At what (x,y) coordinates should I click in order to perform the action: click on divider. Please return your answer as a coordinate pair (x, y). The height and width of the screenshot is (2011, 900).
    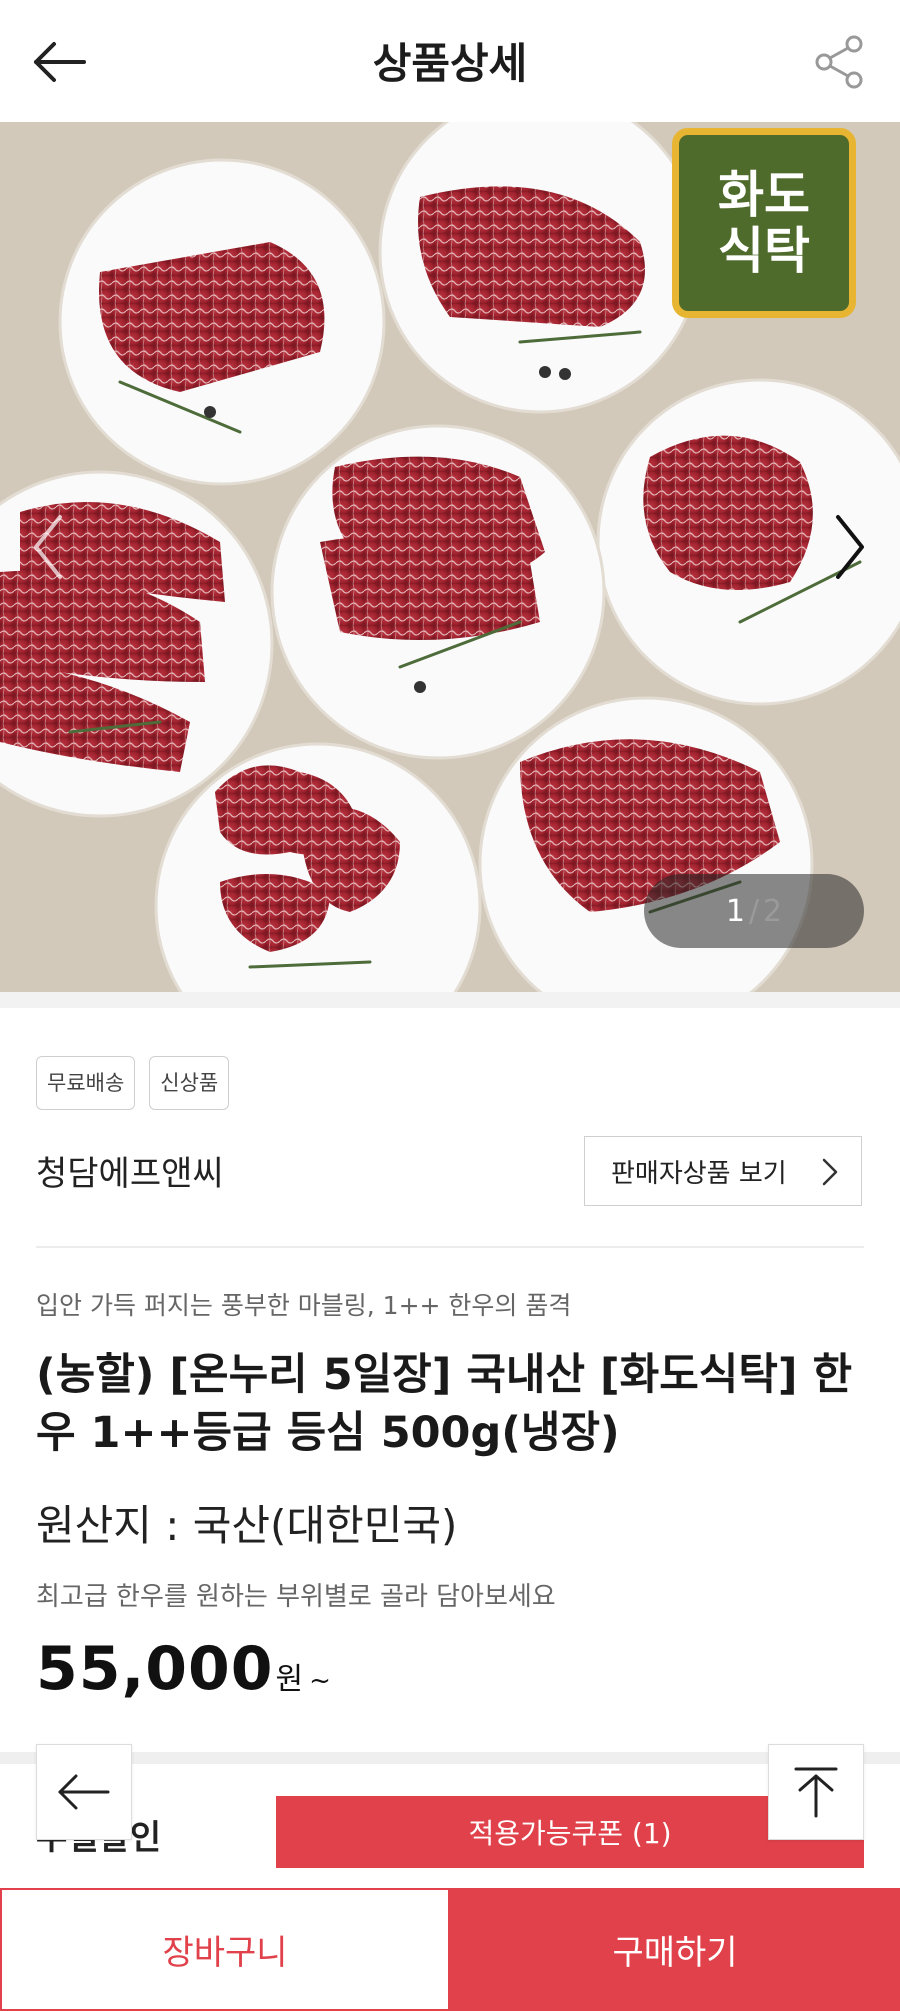
    Looking at the image, I should click on (450, 1247).